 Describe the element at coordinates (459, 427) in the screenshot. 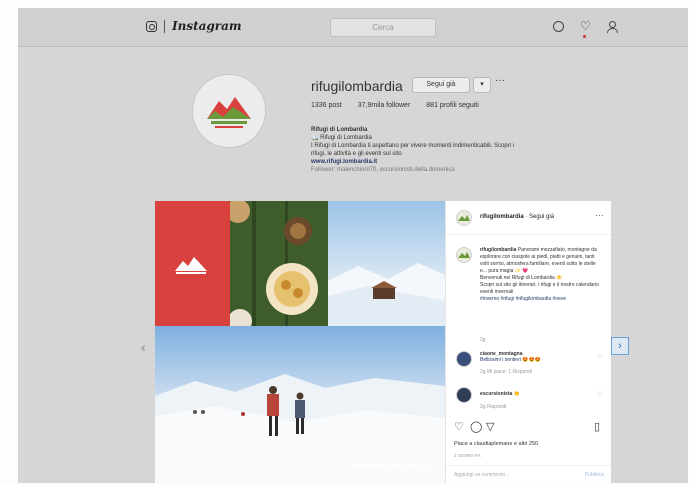

I see `like-heart-icon: ♡` at that location.